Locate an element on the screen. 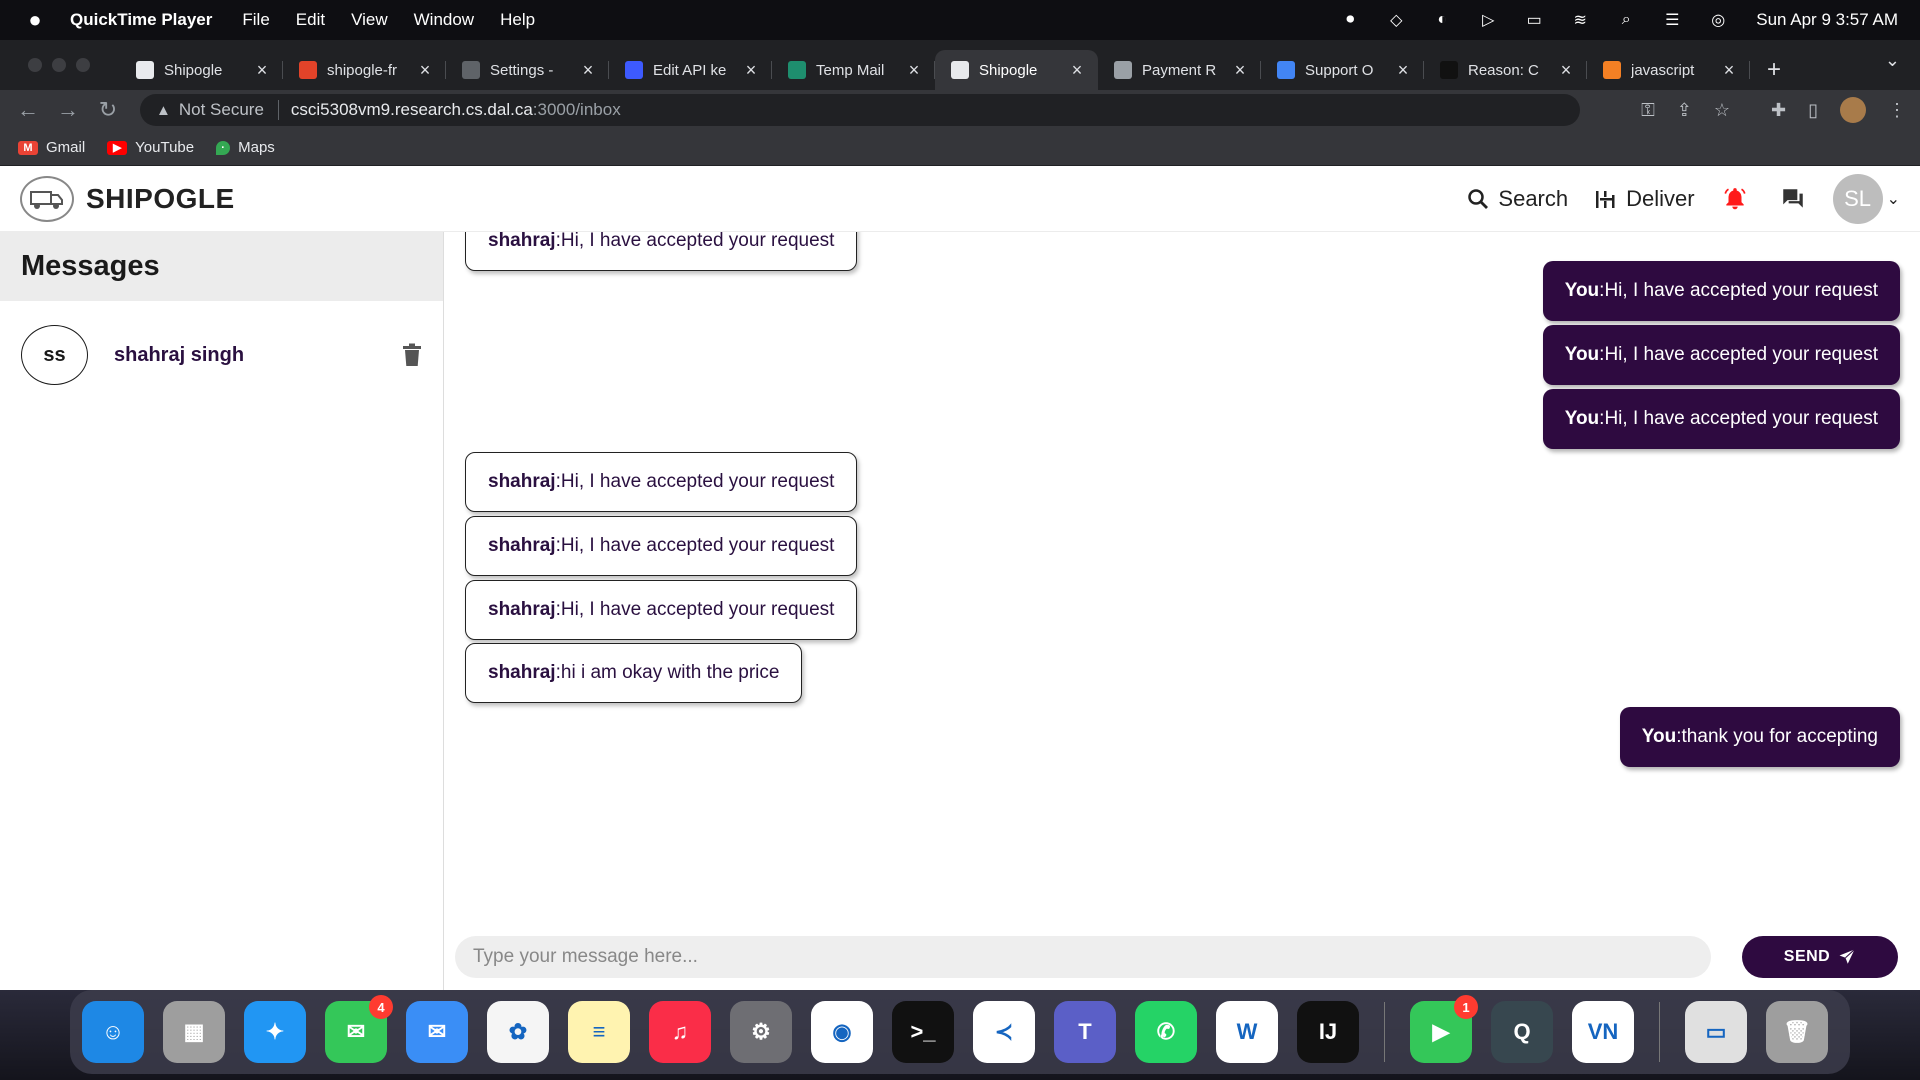 Image resolution: width=1920 pixels, height=1080 pixels. security-label: Not Secure is located at coordinates (221, 110).